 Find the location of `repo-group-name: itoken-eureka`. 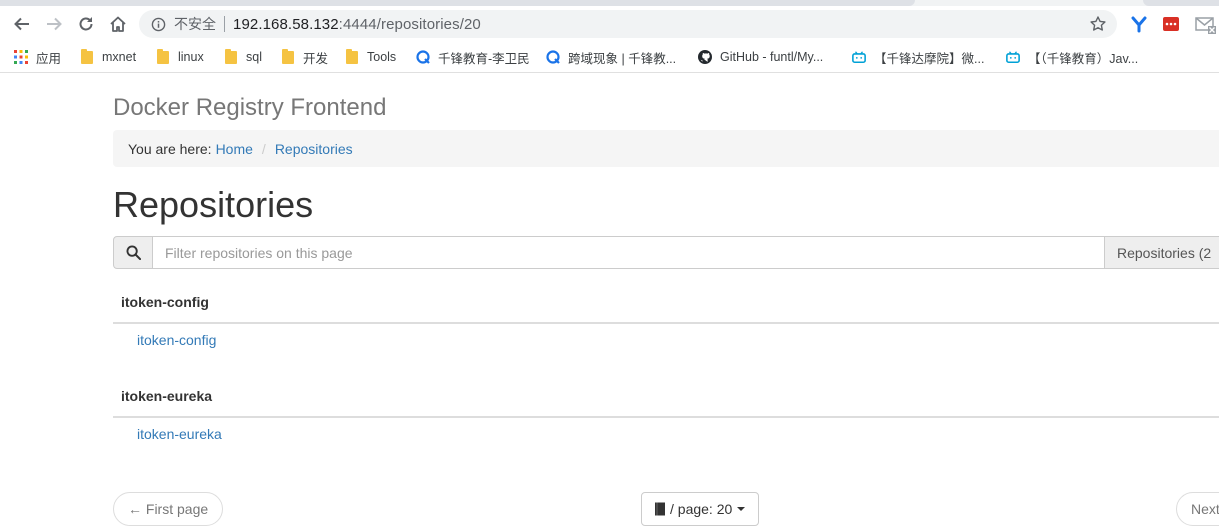

repo-group-name: itoken-eureka is located at coordinates (167, 396).